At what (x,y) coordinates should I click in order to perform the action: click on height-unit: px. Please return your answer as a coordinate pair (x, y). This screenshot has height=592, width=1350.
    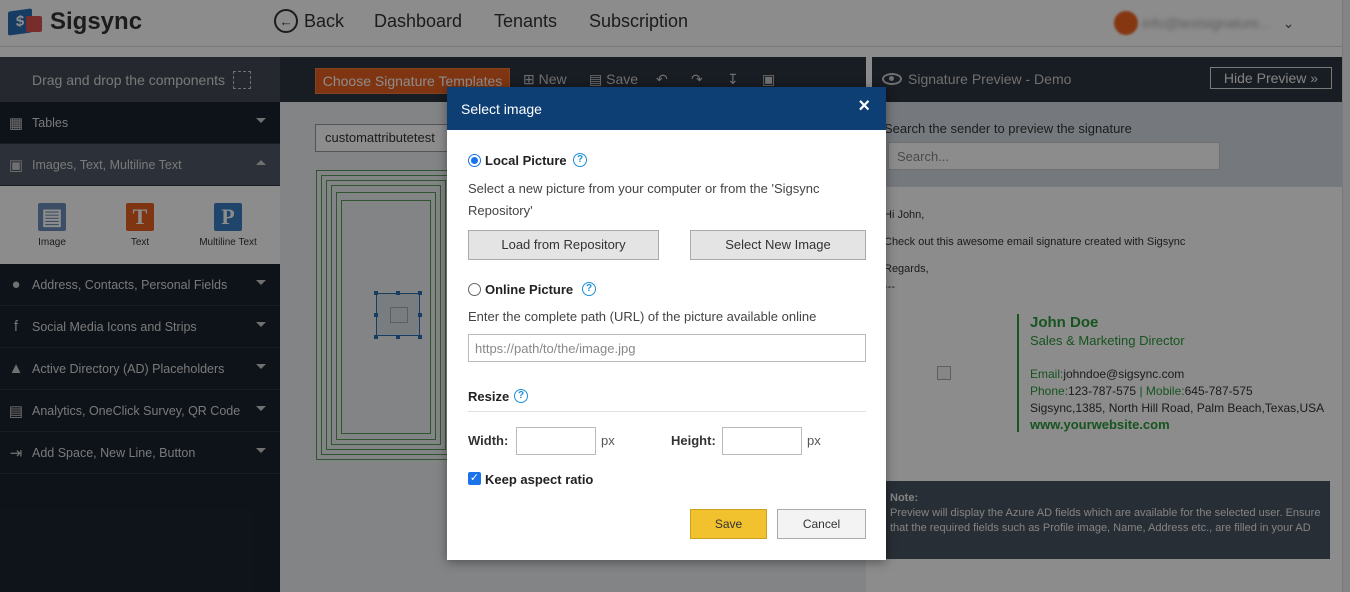
    Looking at the image, I should click on (814, 440).